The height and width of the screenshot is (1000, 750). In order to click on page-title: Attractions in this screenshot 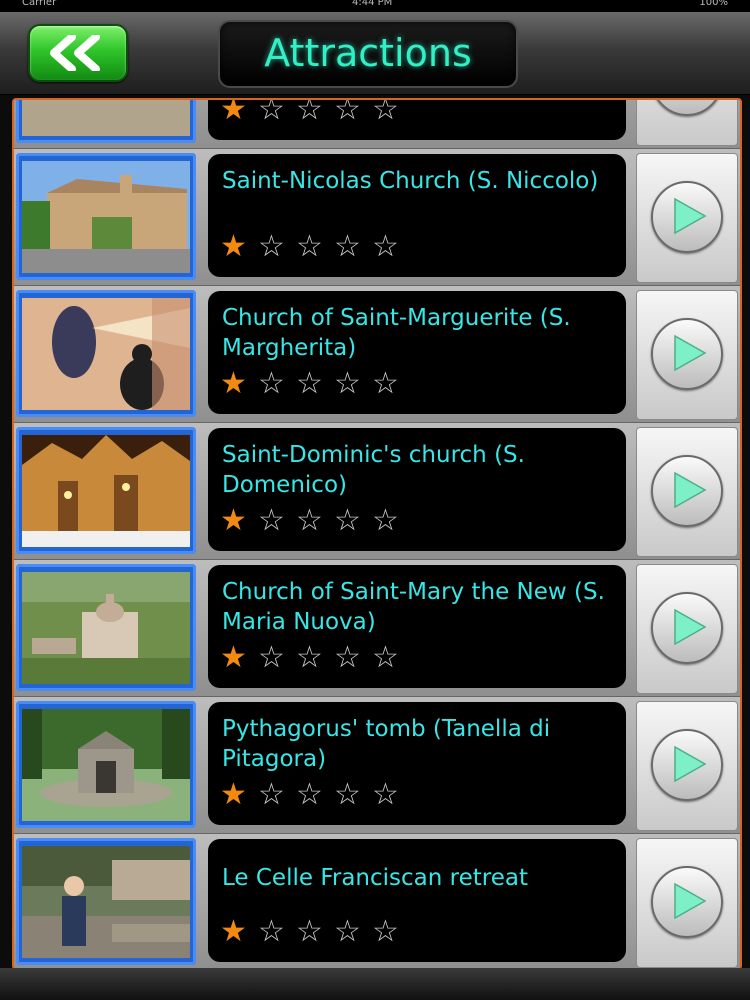, I will do `click(368, 53)`.